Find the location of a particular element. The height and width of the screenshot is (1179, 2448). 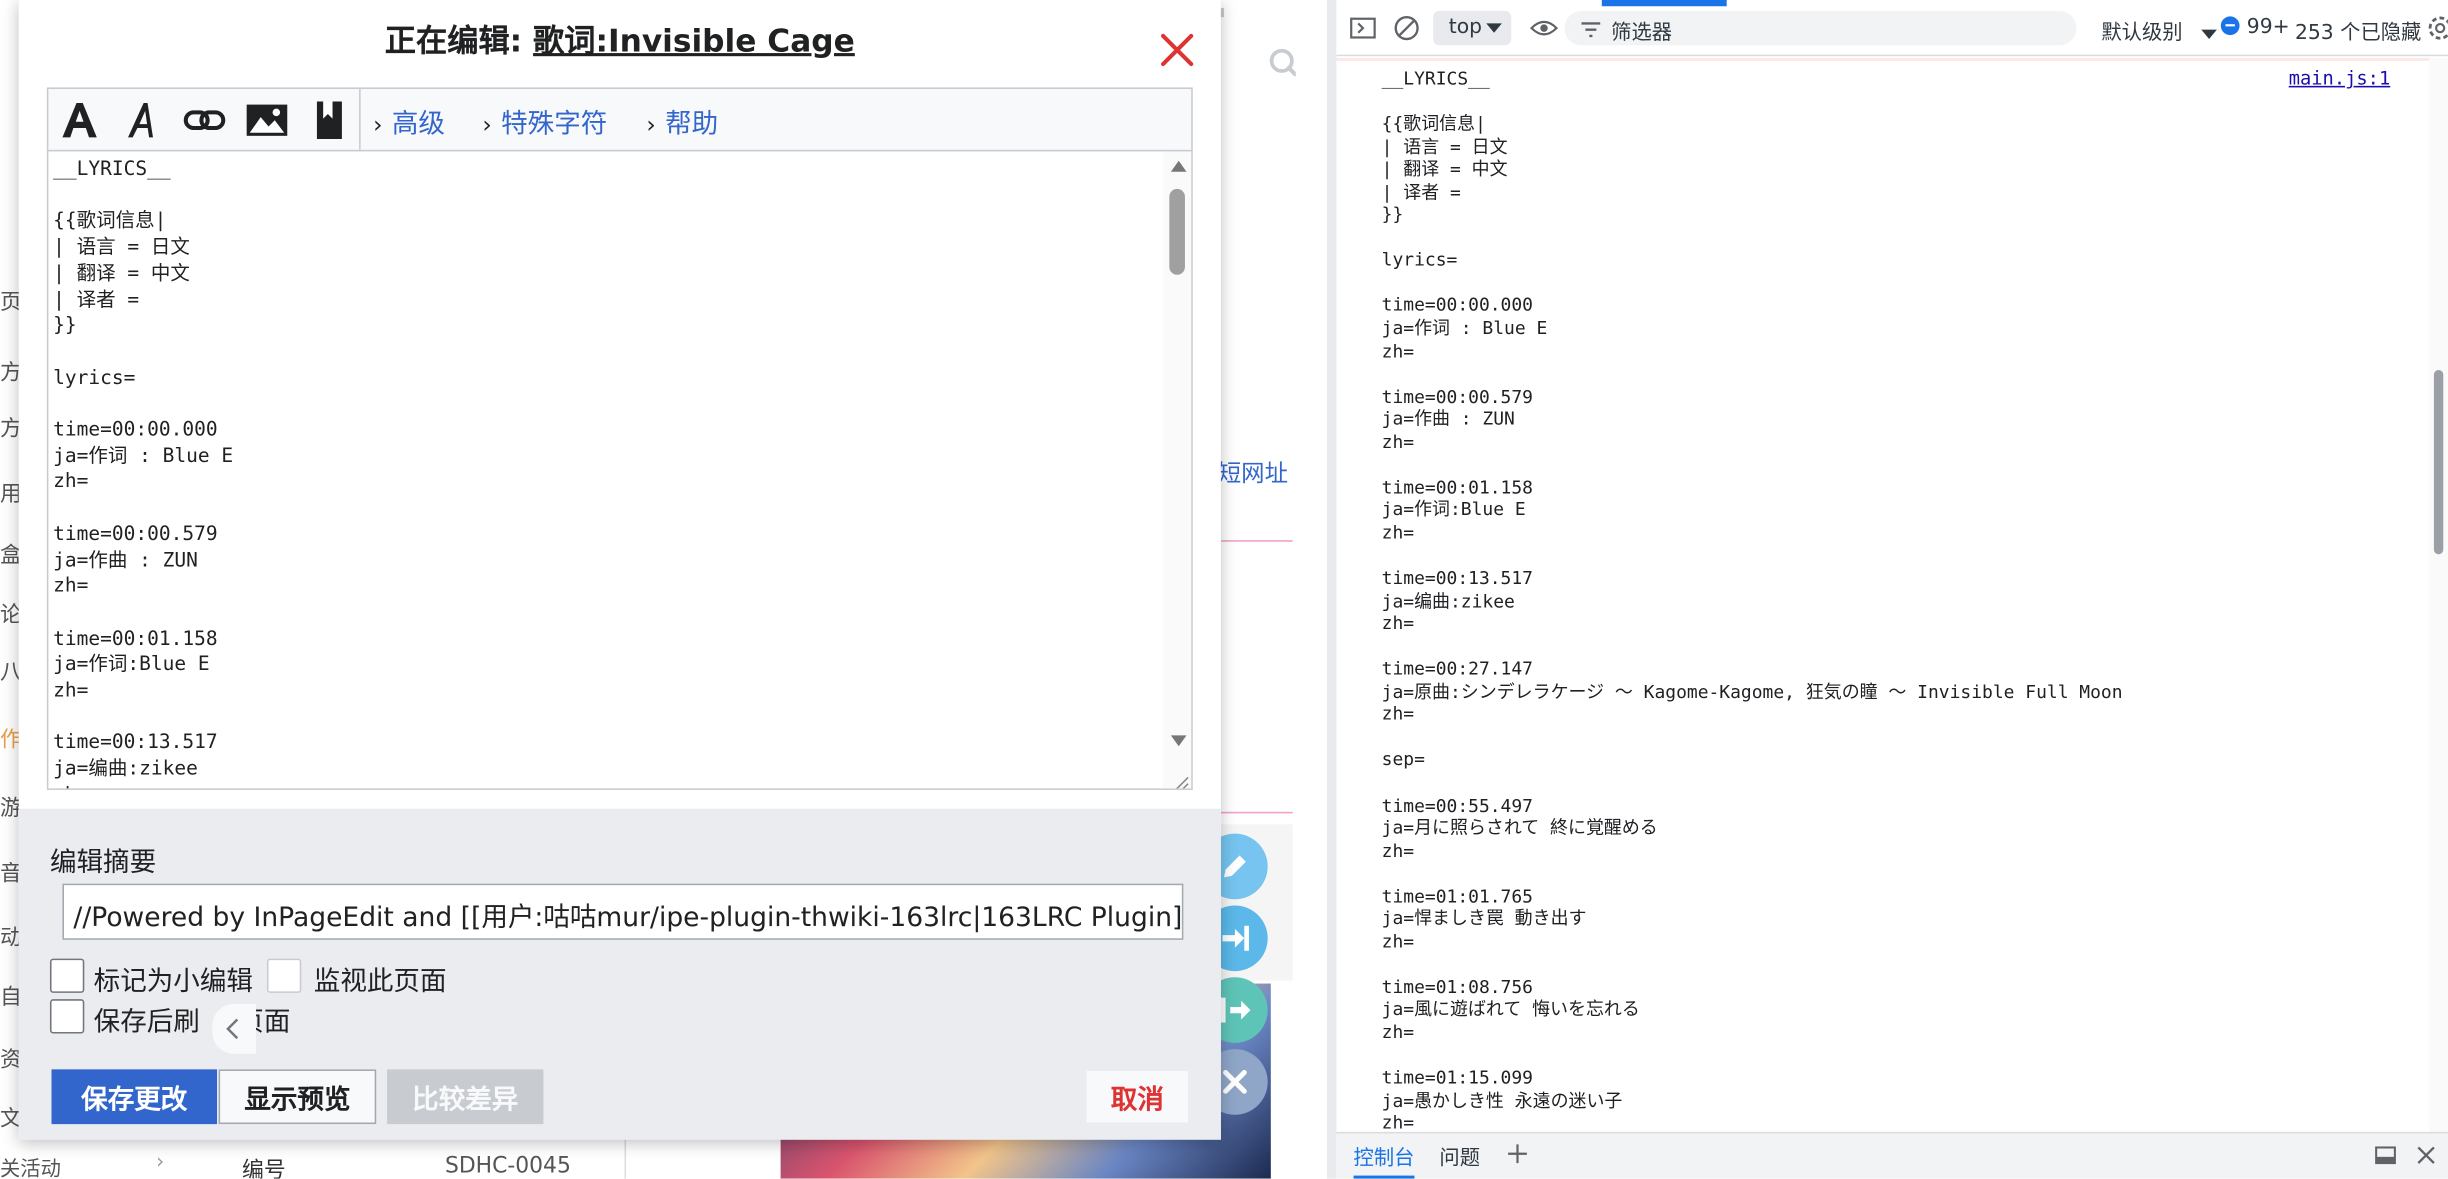

log-level-select: 默认级别 is located at coordinates (2159, 31).